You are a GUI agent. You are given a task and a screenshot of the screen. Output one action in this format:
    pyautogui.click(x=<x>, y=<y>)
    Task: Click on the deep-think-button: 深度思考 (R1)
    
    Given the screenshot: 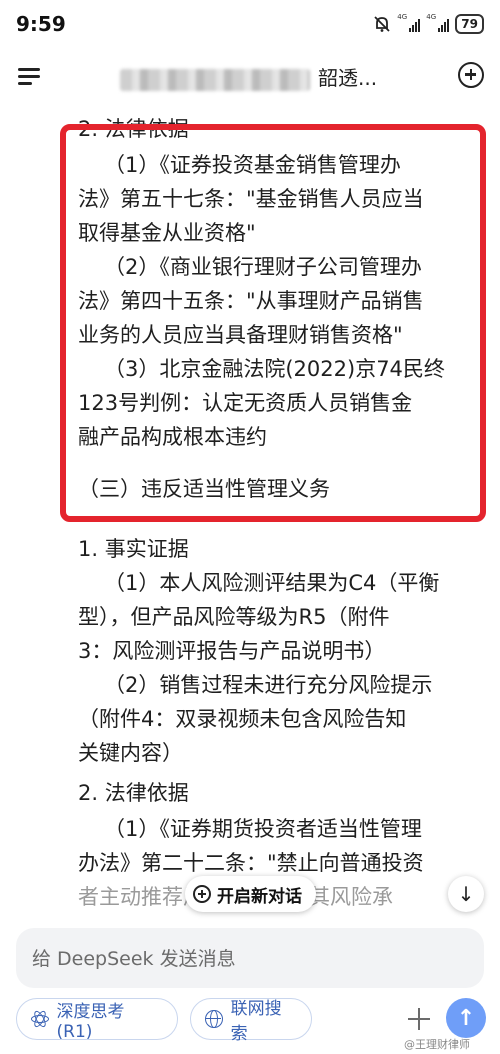 What is the action you would take?
    pyautogui.click(x=97, y=1020)
    